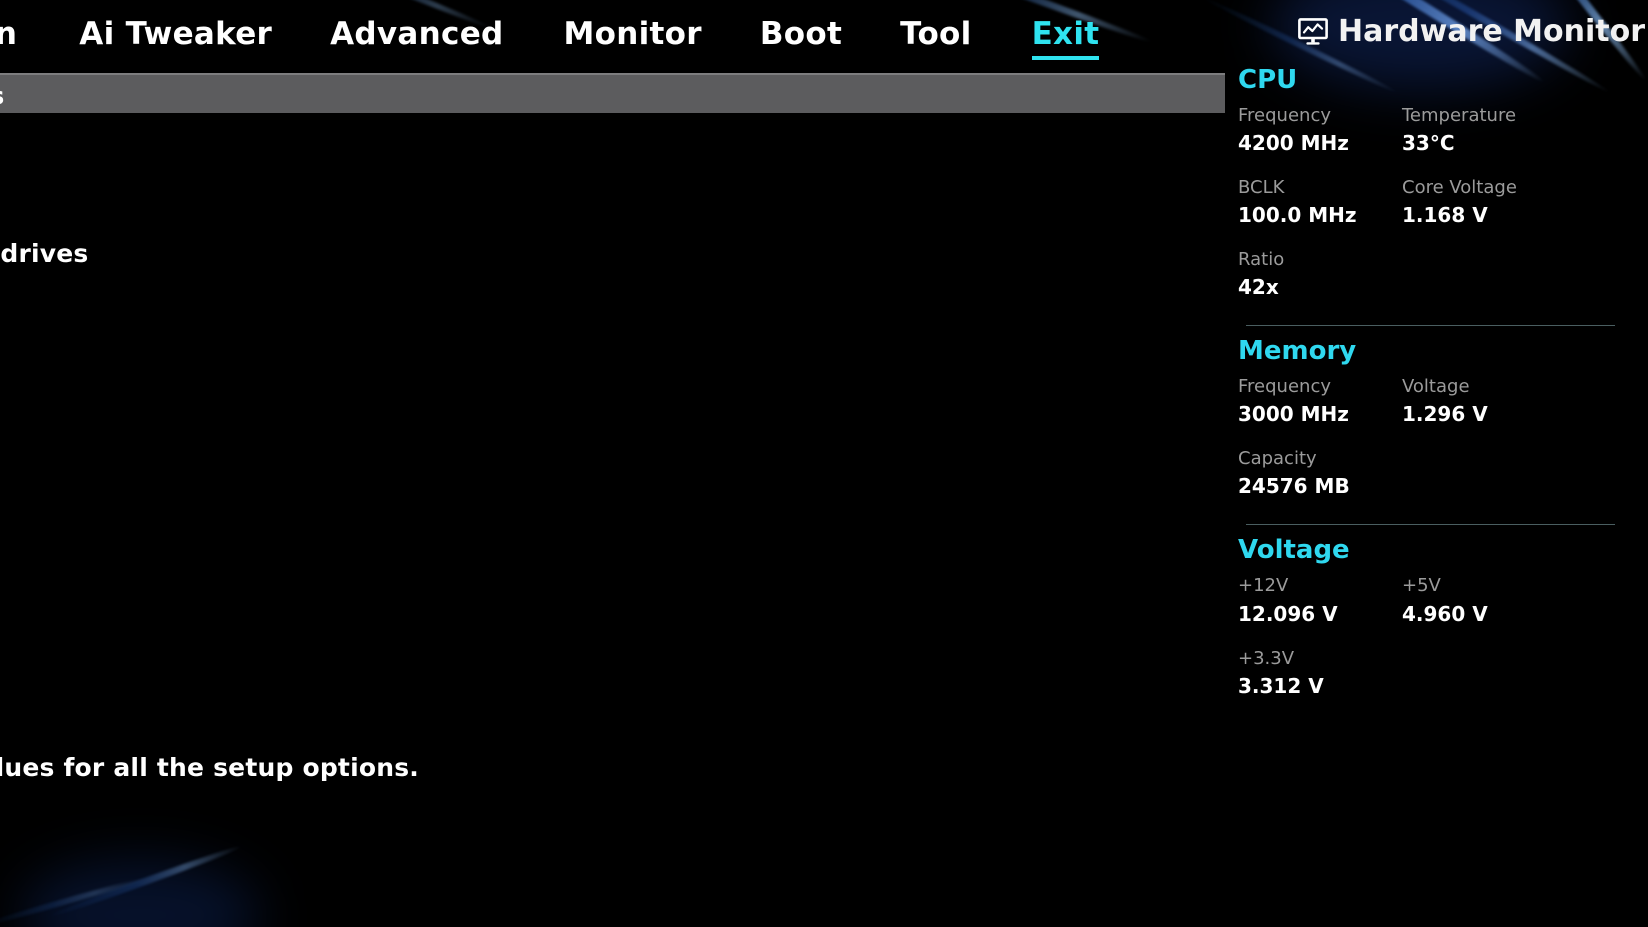  Describe the element at coordinates (1266, 658) in the screenshot. I see `hw-reading-label: +3.3V` at that location.